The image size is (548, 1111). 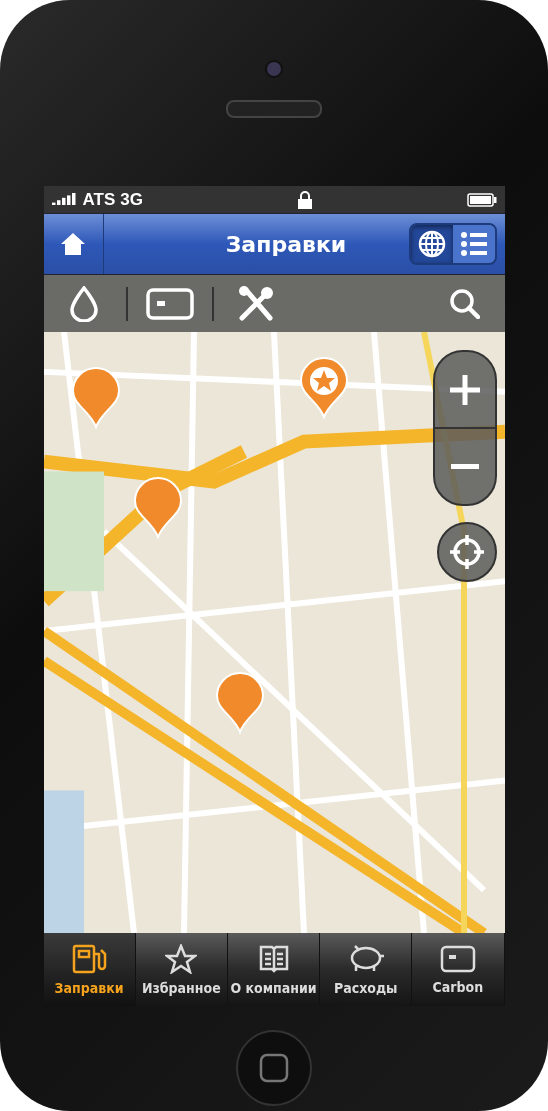 I want to click on crosshair-icon, so click(x=466, y=552).